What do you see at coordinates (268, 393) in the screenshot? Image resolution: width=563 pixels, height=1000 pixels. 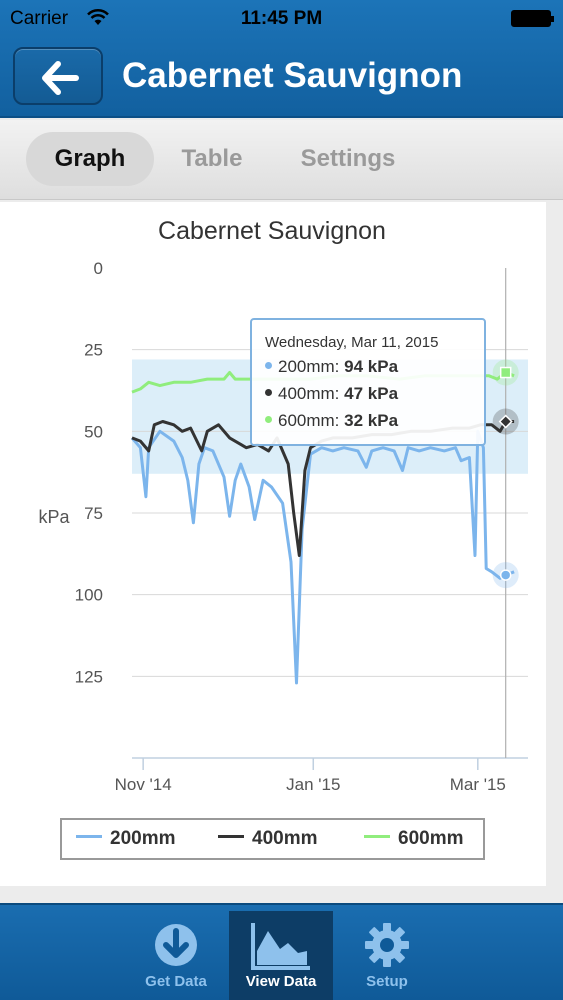 I see `series-dot-400mm` at bounding box center [268, 393].